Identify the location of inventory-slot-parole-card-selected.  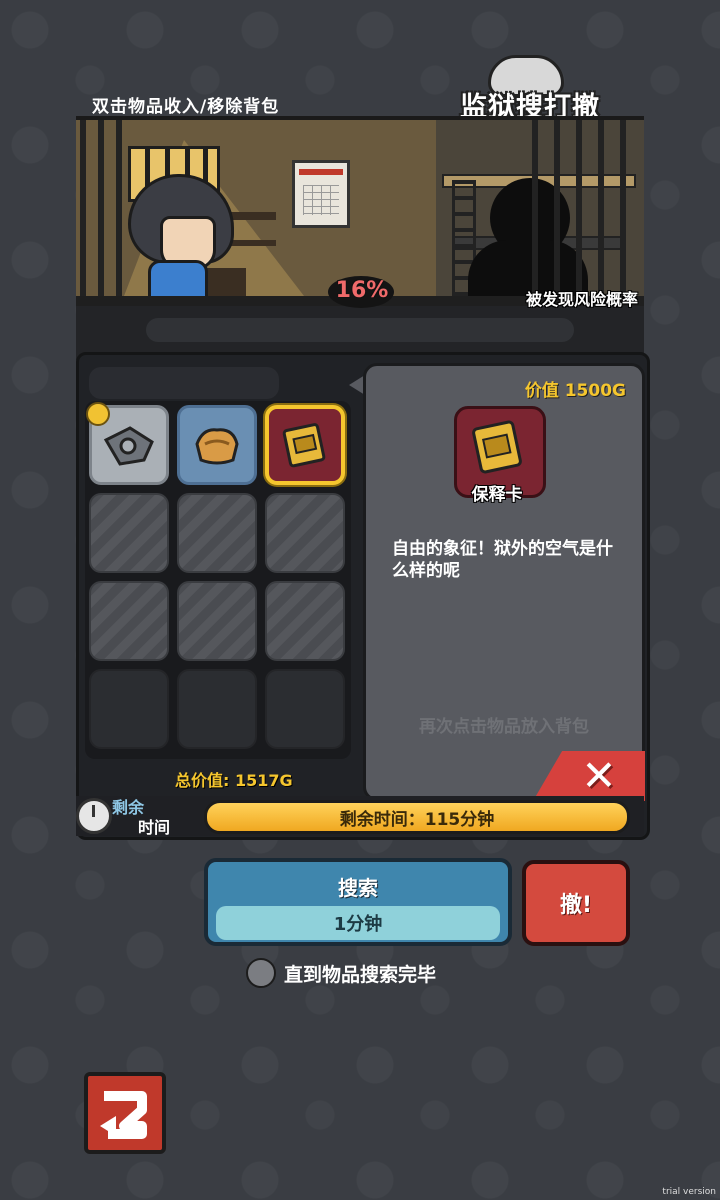
(305, 445).